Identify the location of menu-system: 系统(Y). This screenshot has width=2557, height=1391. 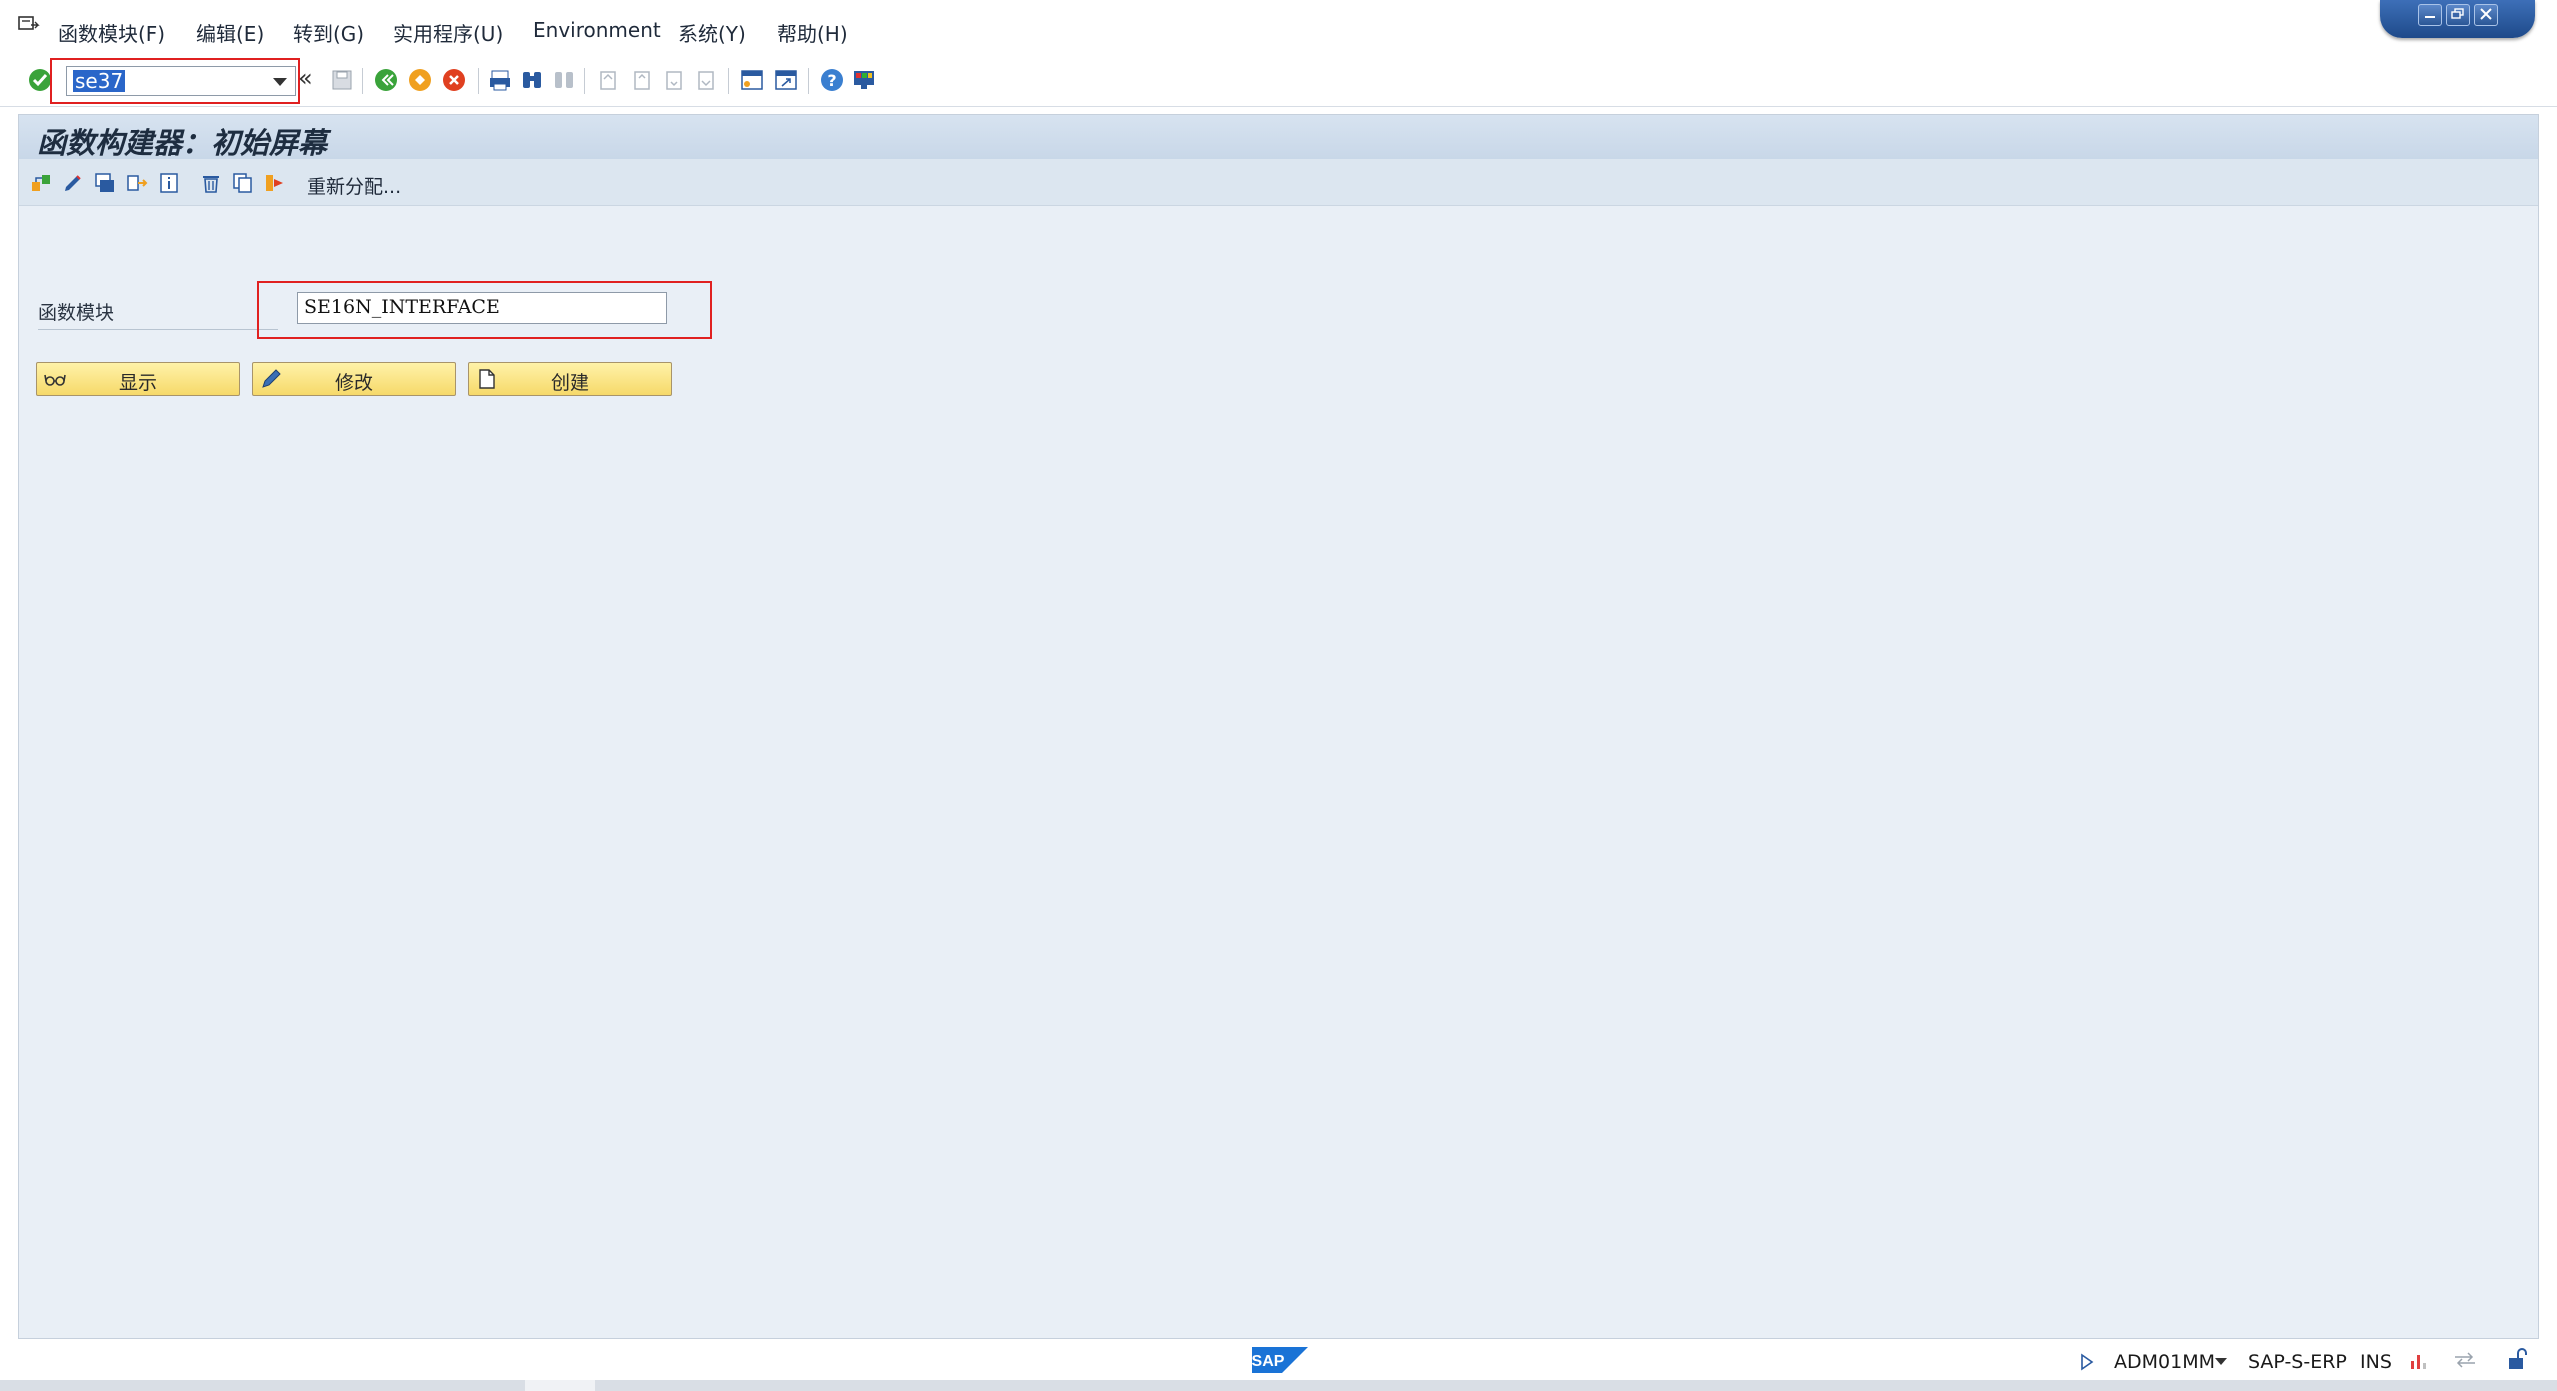
(712, 32).